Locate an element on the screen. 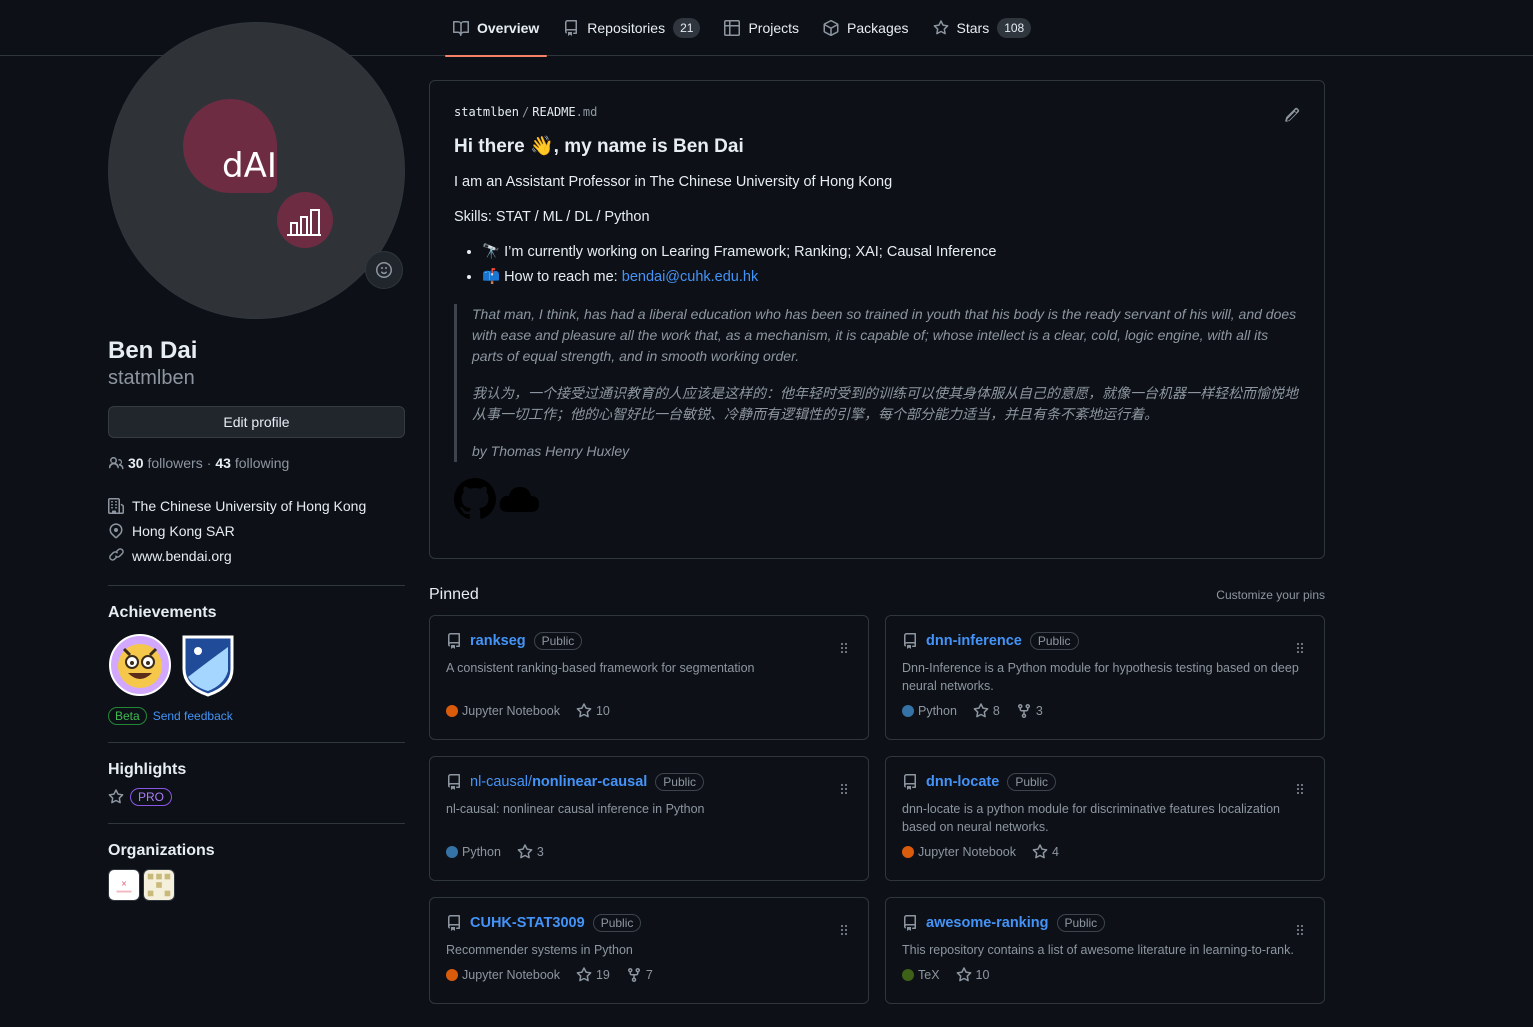 The image size is (1533, 1027). profile-login: statmlben is located at coordinates (151, 378).